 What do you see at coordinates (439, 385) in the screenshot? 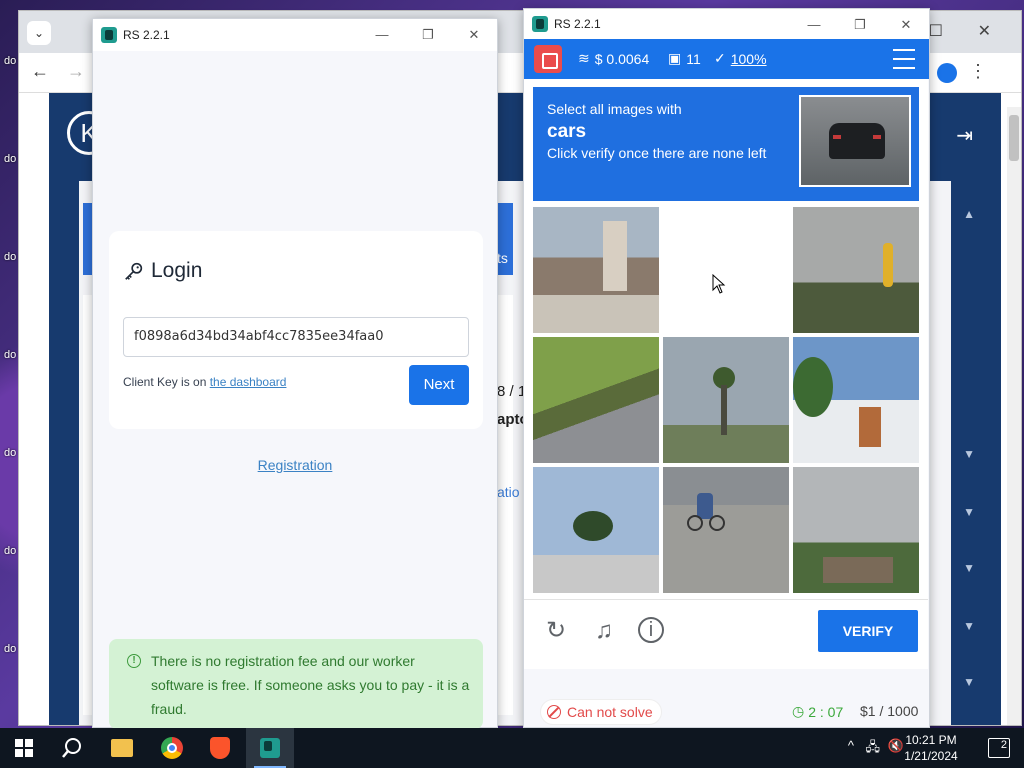
I see `next-button: Next` at bounding box center [439, 385].